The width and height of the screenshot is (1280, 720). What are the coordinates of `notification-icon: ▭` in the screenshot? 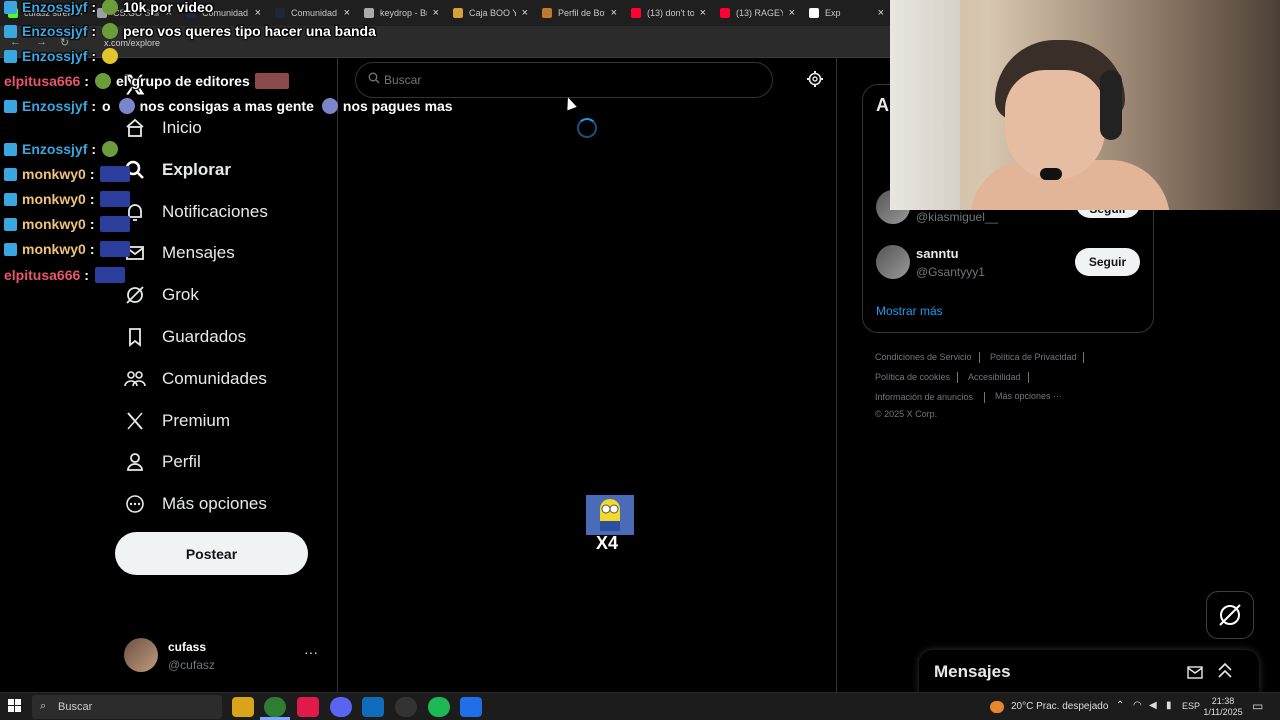 It's located at (1257, 706).